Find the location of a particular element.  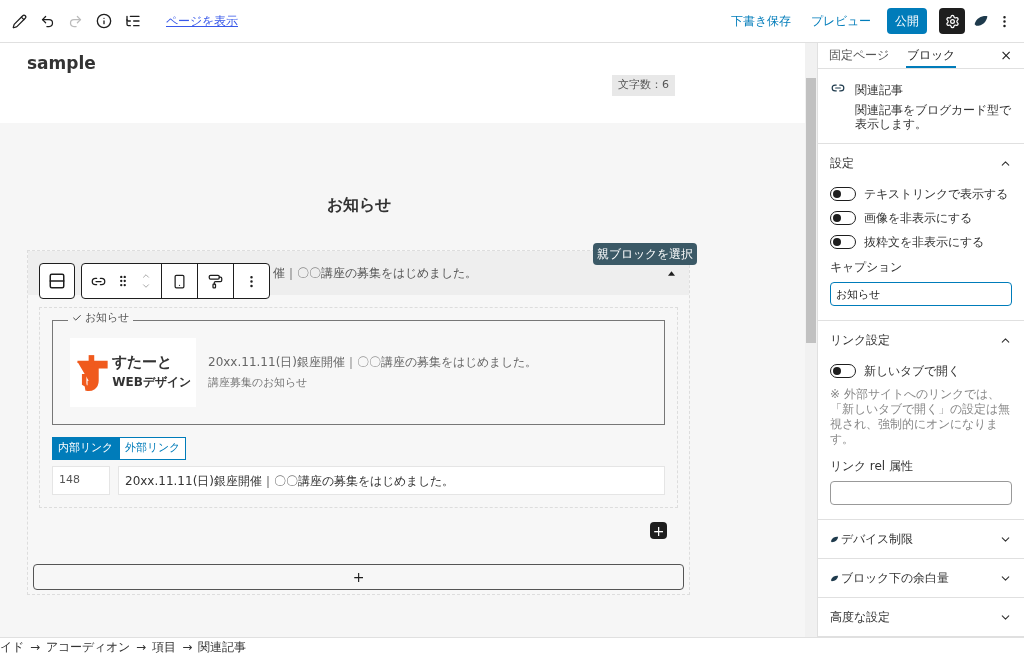

view-page-link: ページを表示 is located at coordinates (202, 21).